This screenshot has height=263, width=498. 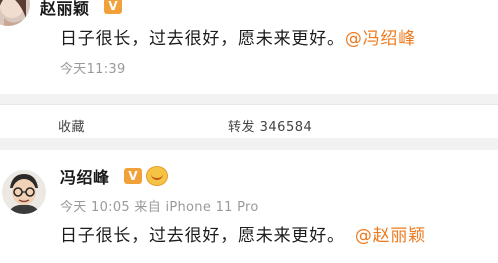 What do you see at coordinates (85, 176) in the screenshot?
I see `post-author-name: 冯绍峰` at bounding box center [85, 176].